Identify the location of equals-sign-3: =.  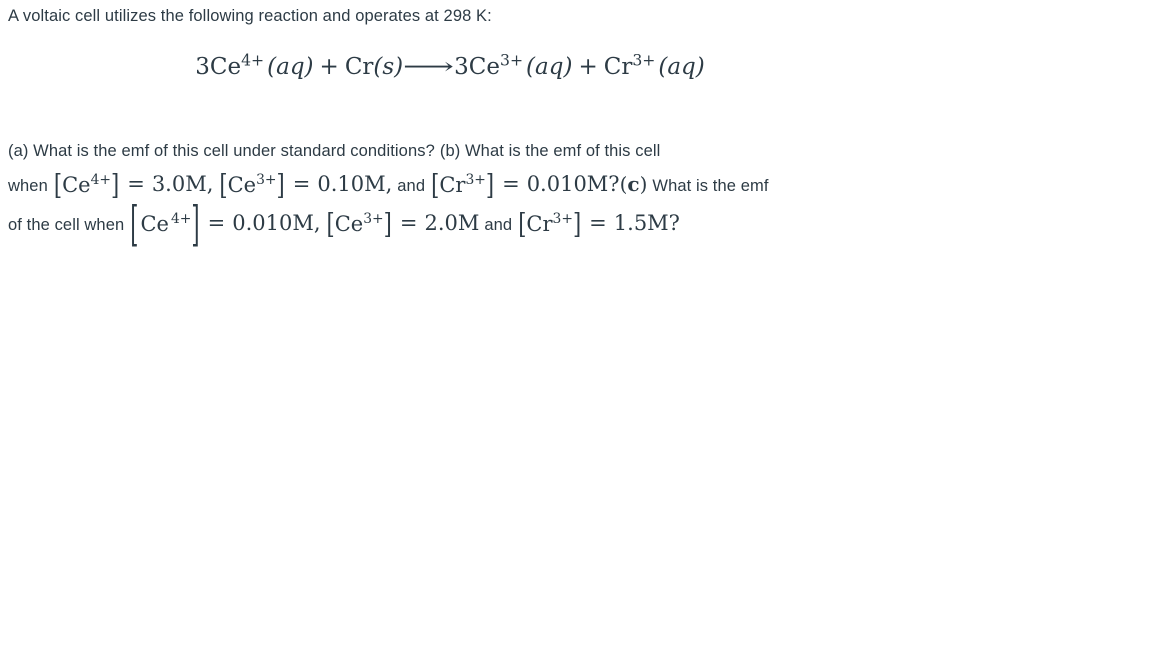
(511, 184).